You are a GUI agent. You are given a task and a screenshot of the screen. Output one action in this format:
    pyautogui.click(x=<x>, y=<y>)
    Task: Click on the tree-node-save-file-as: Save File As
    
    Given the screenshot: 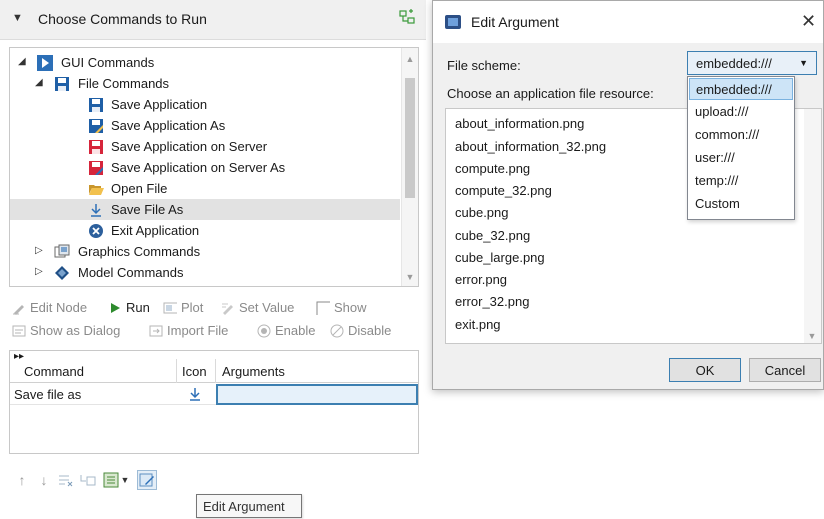 What is the action you would take?
    pyautogui.click(x=205, y=209)
    